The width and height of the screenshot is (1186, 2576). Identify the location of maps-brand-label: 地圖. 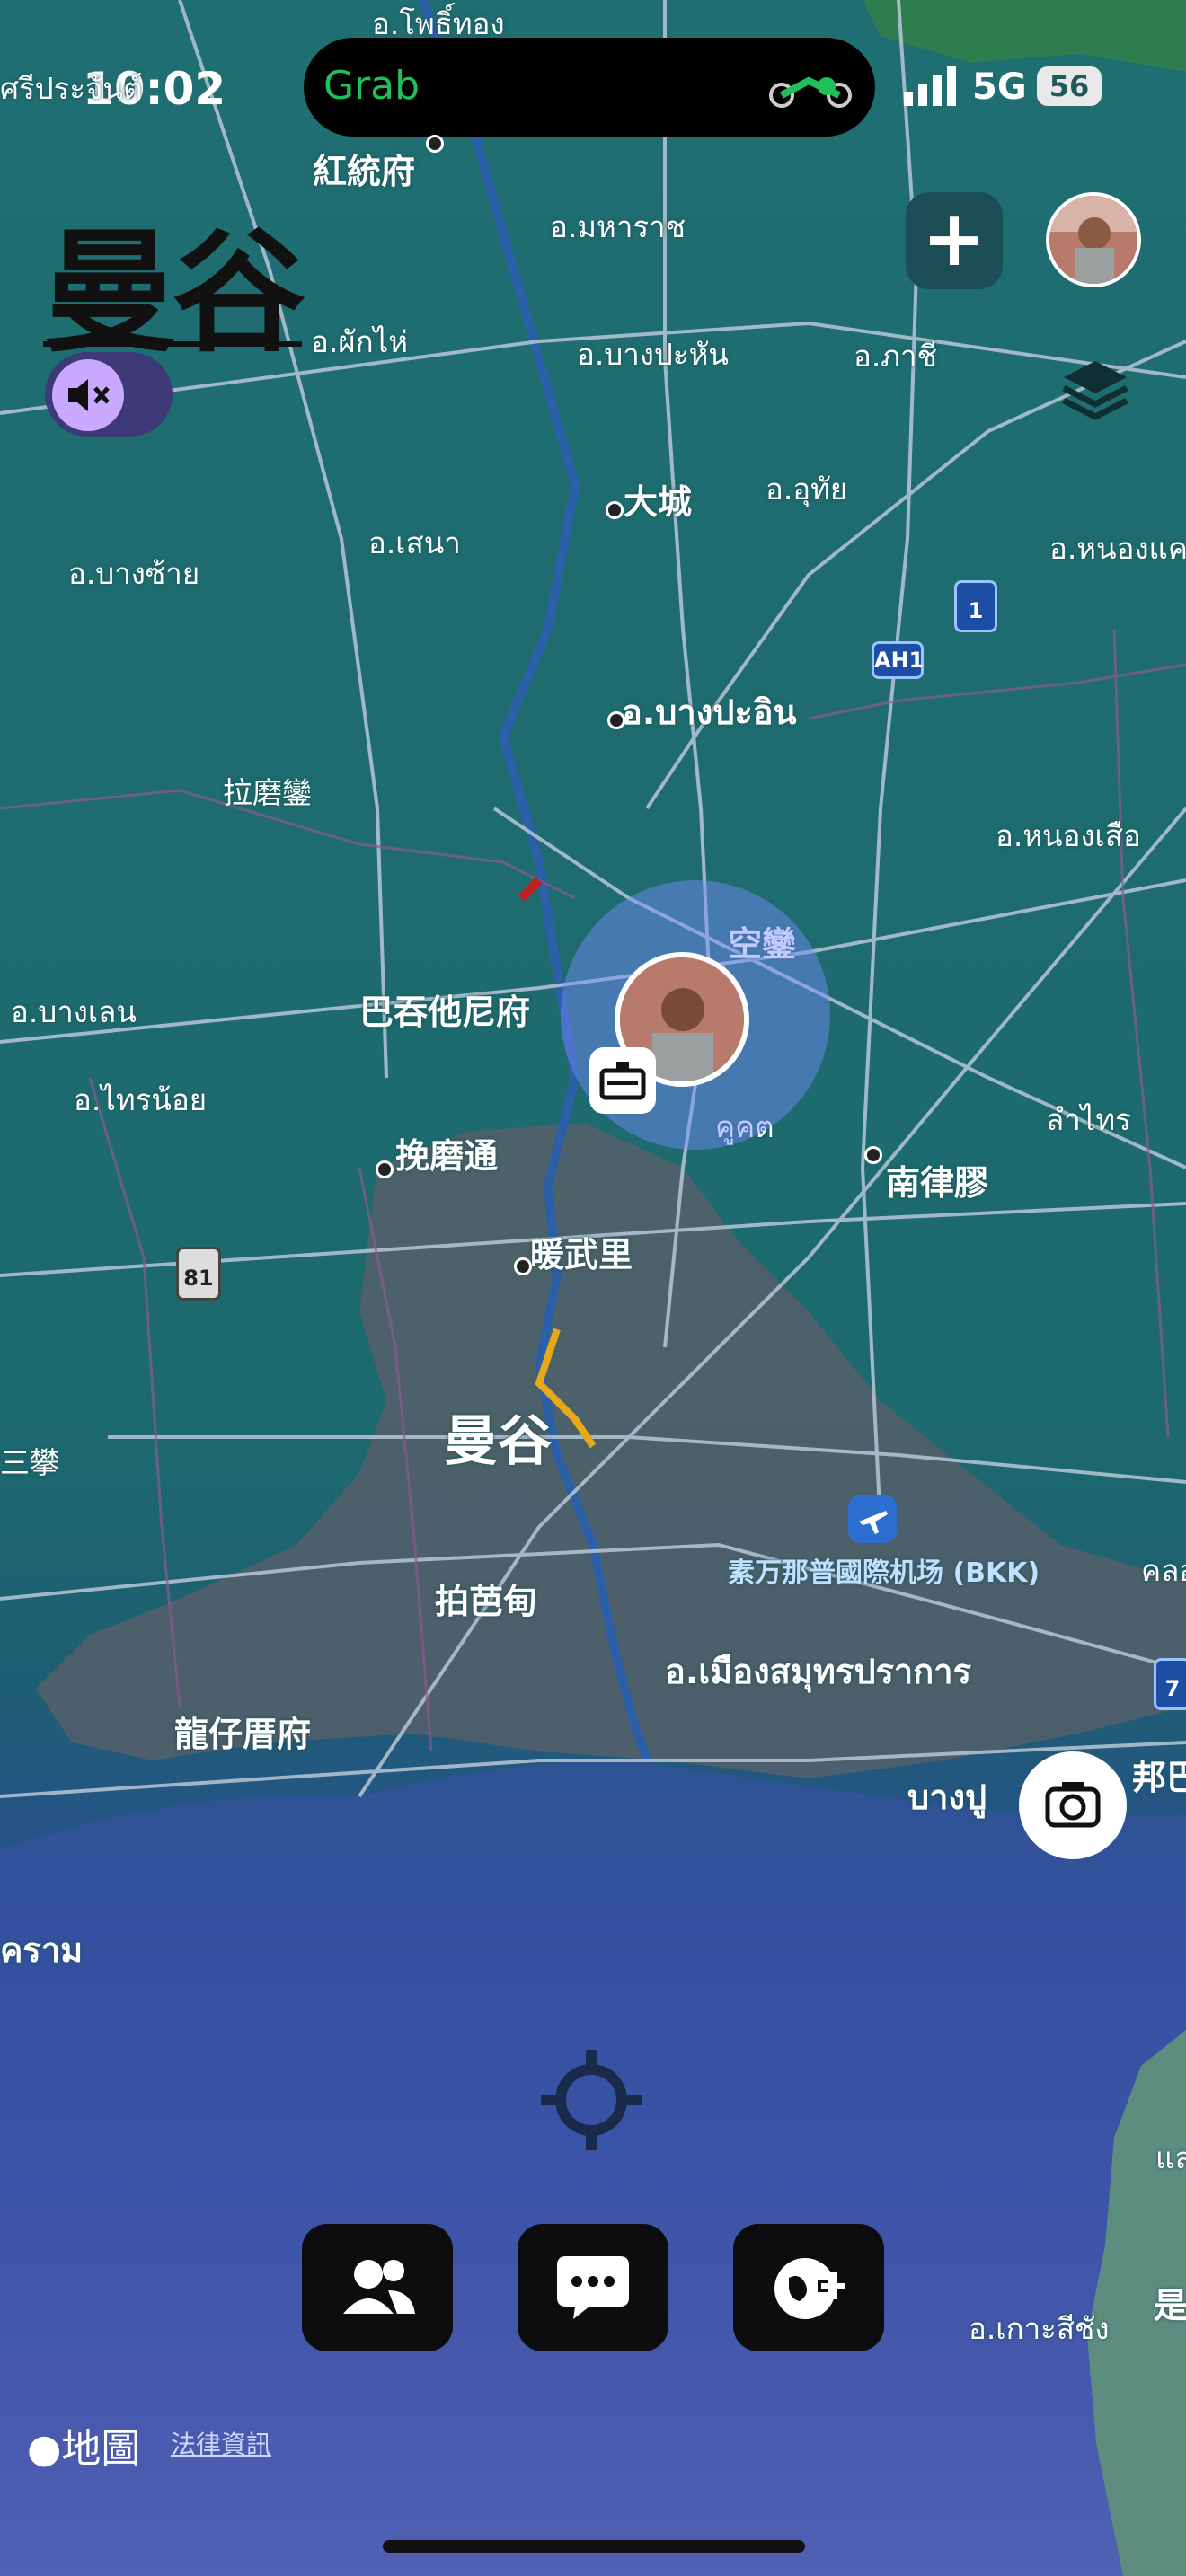
(101, 2449).